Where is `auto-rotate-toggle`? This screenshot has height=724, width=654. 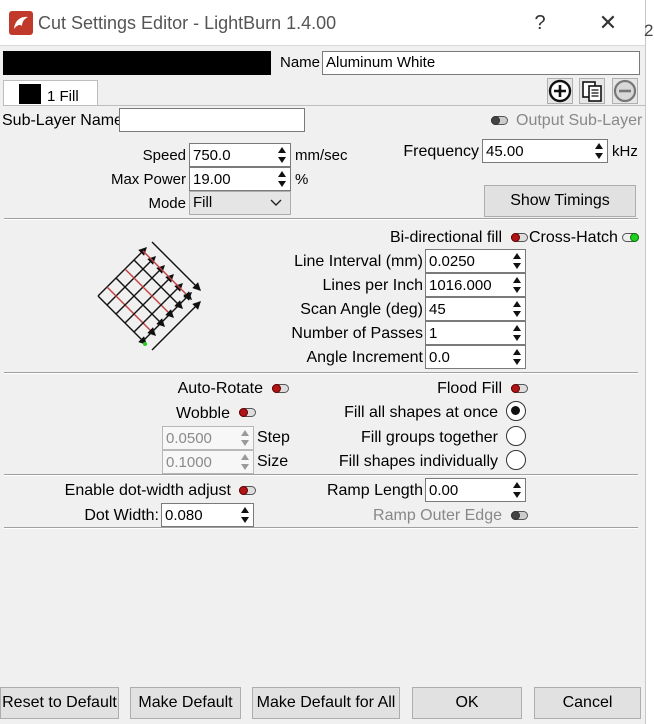
auto-rotate-toggle is located at coordinates (280, 388).